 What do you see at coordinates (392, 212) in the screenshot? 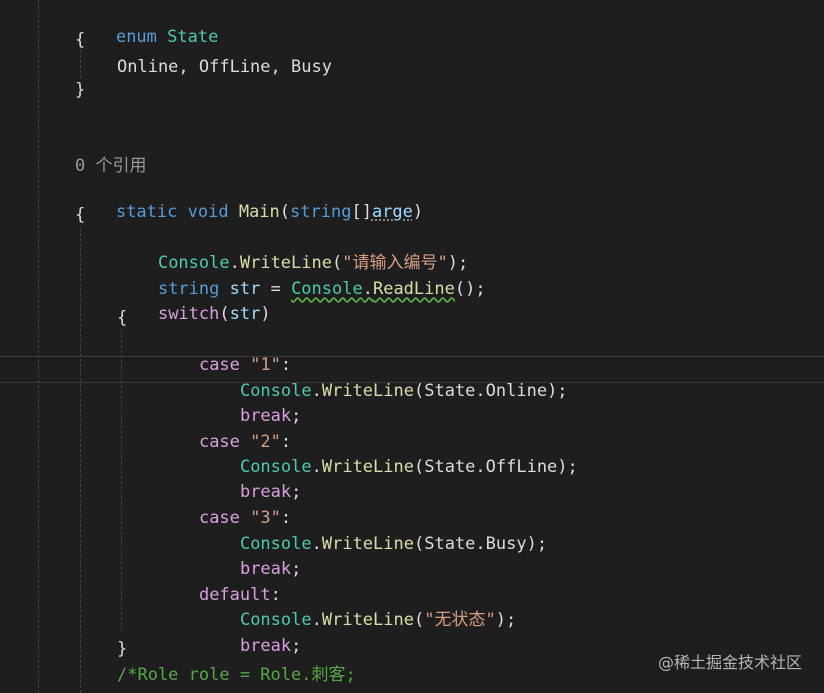
I see `param-name: arge` at bounding box center [392, 212].